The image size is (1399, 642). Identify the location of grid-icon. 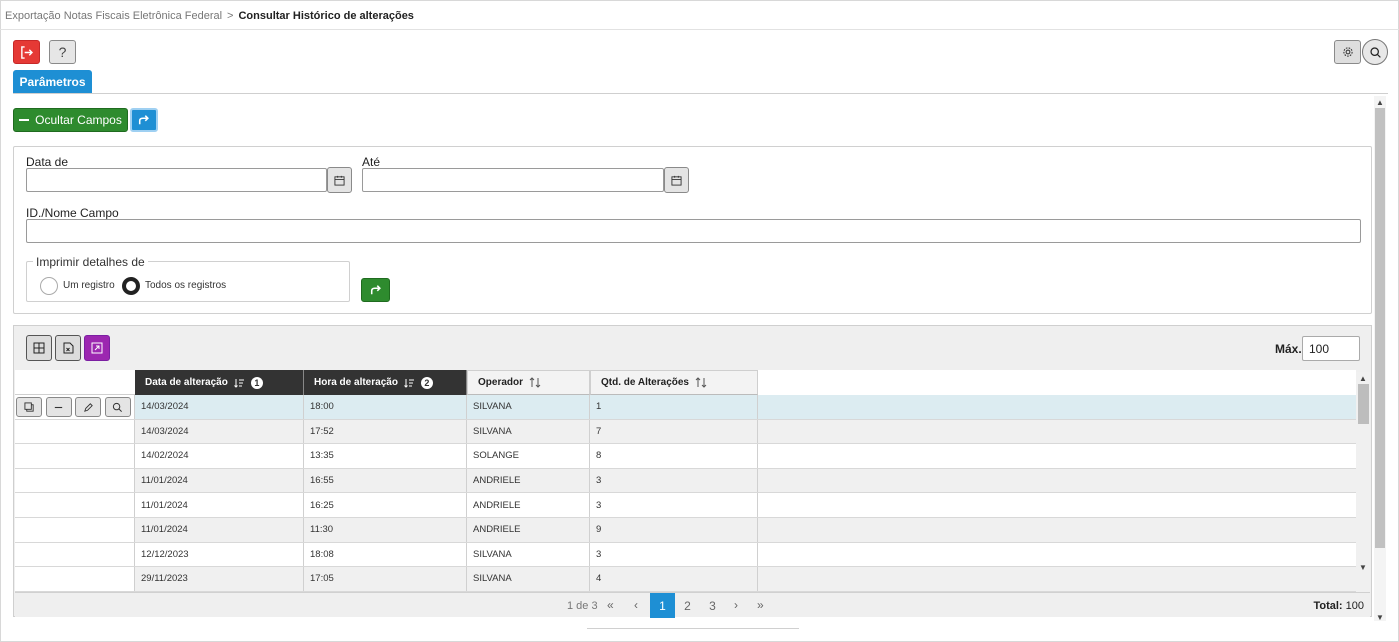
(39, 348).